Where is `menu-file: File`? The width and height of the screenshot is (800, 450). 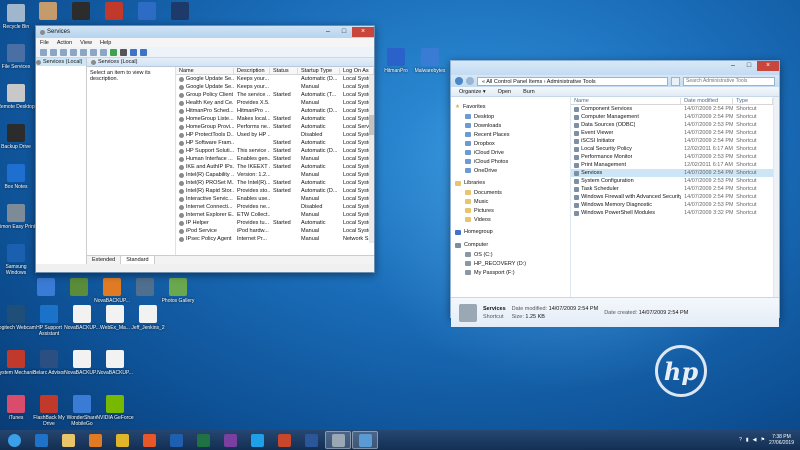
menu-file: File is located at coordinates (44, 43).